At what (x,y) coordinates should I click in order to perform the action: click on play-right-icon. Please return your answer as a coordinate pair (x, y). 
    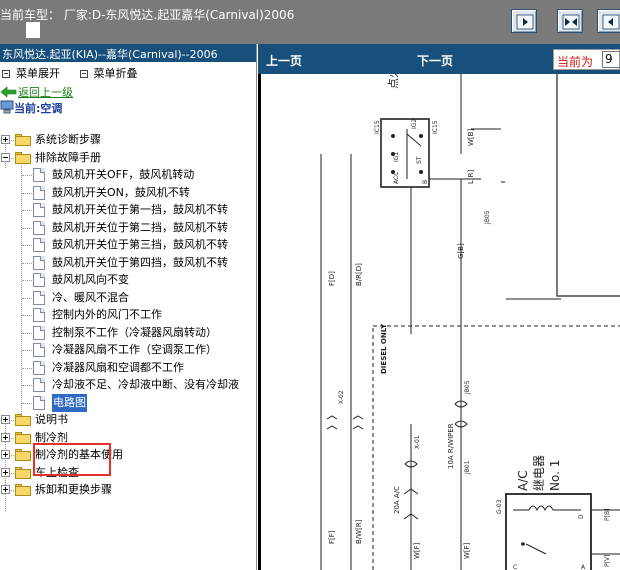
    Looking at the image, I should click on (525, 22).